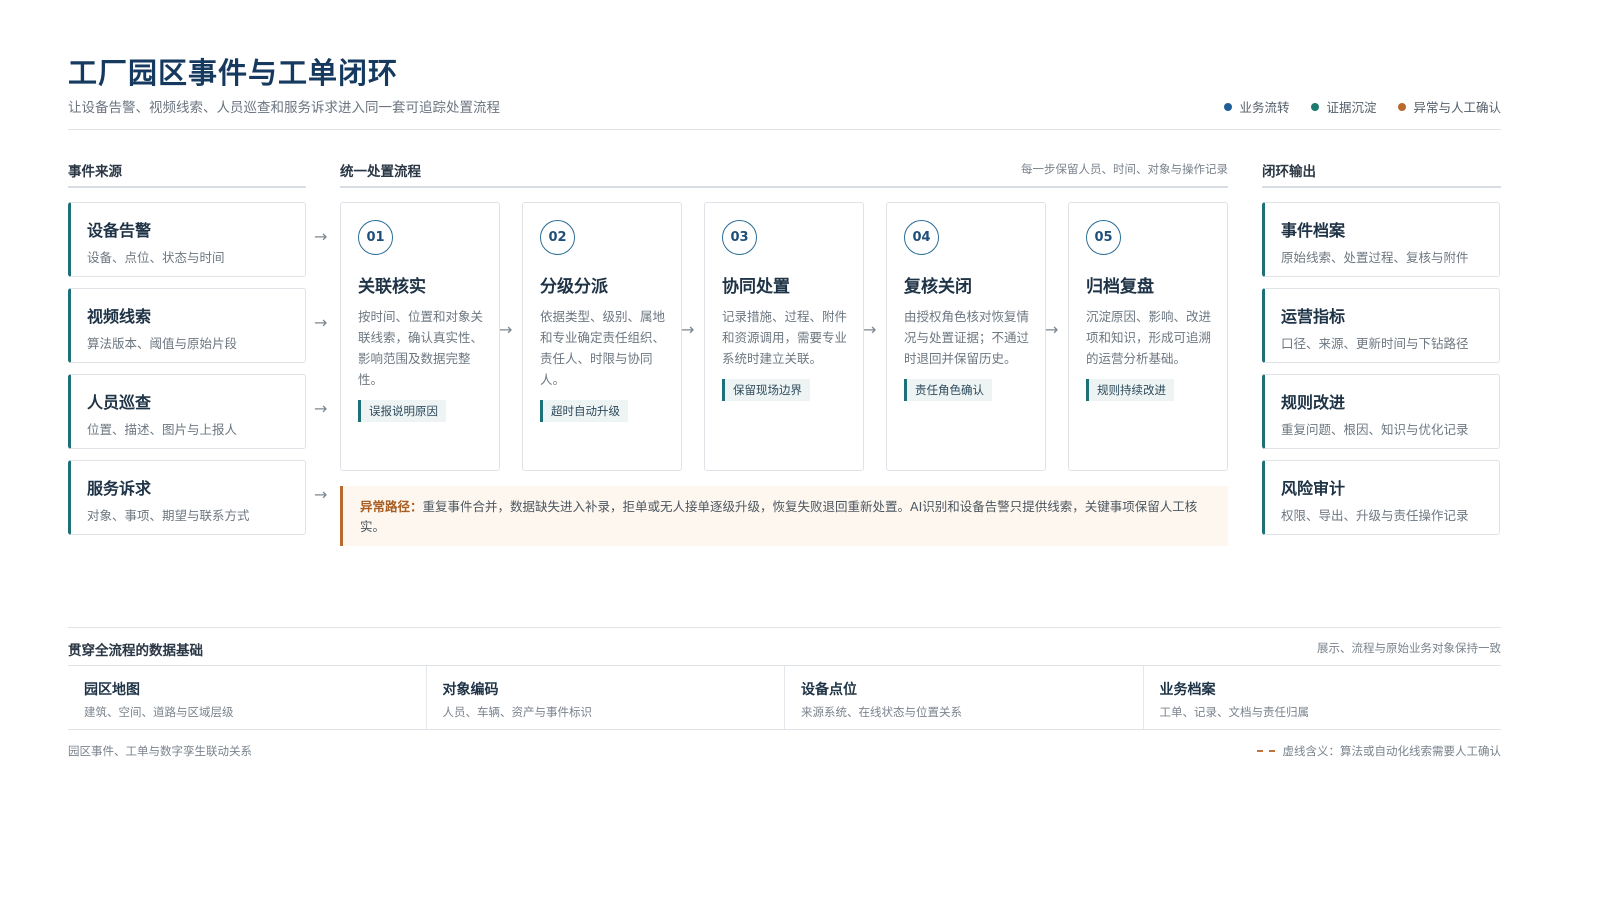 This screenshot has width=1600, height=900. Describe the element at coordinates (392, 287) in the screenshot. I see `step-title: 关联核实` at that location.